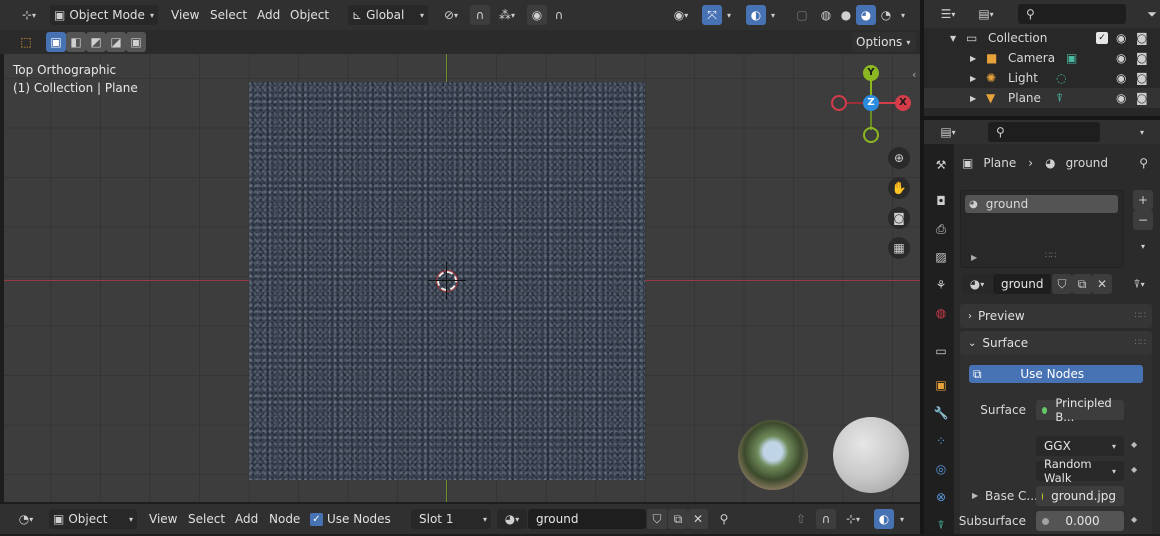  I want to click on distribution-dropdown: GGX ▾, so click(1080, 446).